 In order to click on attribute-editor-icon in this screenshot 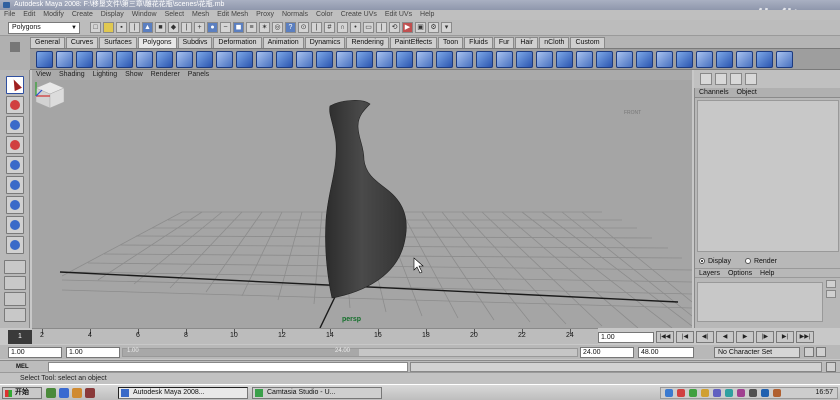, I will do `click(706, 79)`.